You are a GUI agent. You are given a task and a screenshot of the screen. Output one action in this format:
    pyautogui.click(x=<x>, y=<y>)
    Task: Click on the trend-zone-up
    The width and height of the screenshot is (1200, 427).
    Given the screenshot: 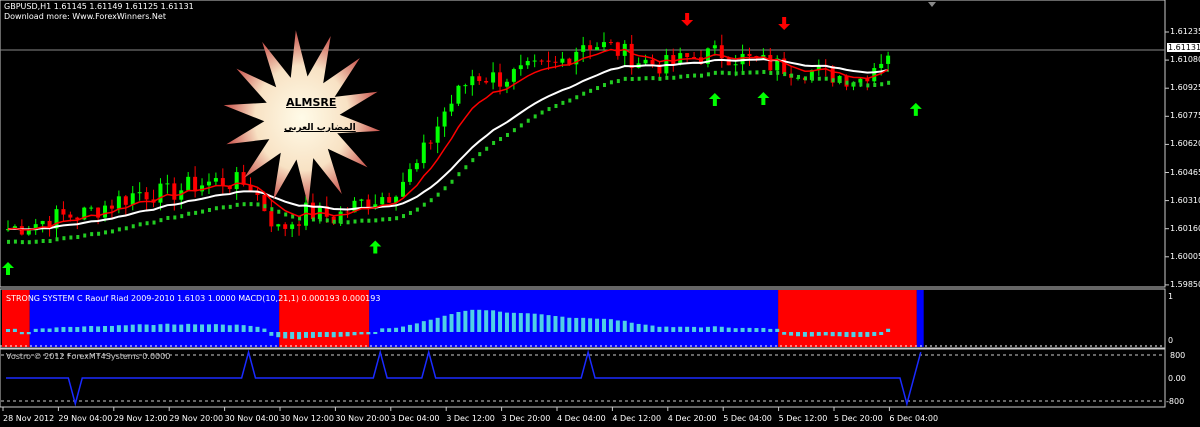 What is the action you would take?
    pyautogui.click(x=574, y=318)
    